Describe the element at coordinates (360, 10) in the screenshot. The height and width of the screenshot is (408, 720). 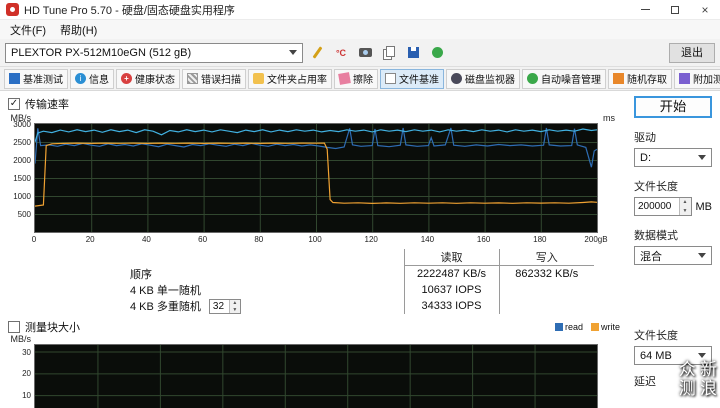
I see `title-bar: HD Tune Pro 5.70 - 硬盘/固态硬盘实用程序 ×` at that location.